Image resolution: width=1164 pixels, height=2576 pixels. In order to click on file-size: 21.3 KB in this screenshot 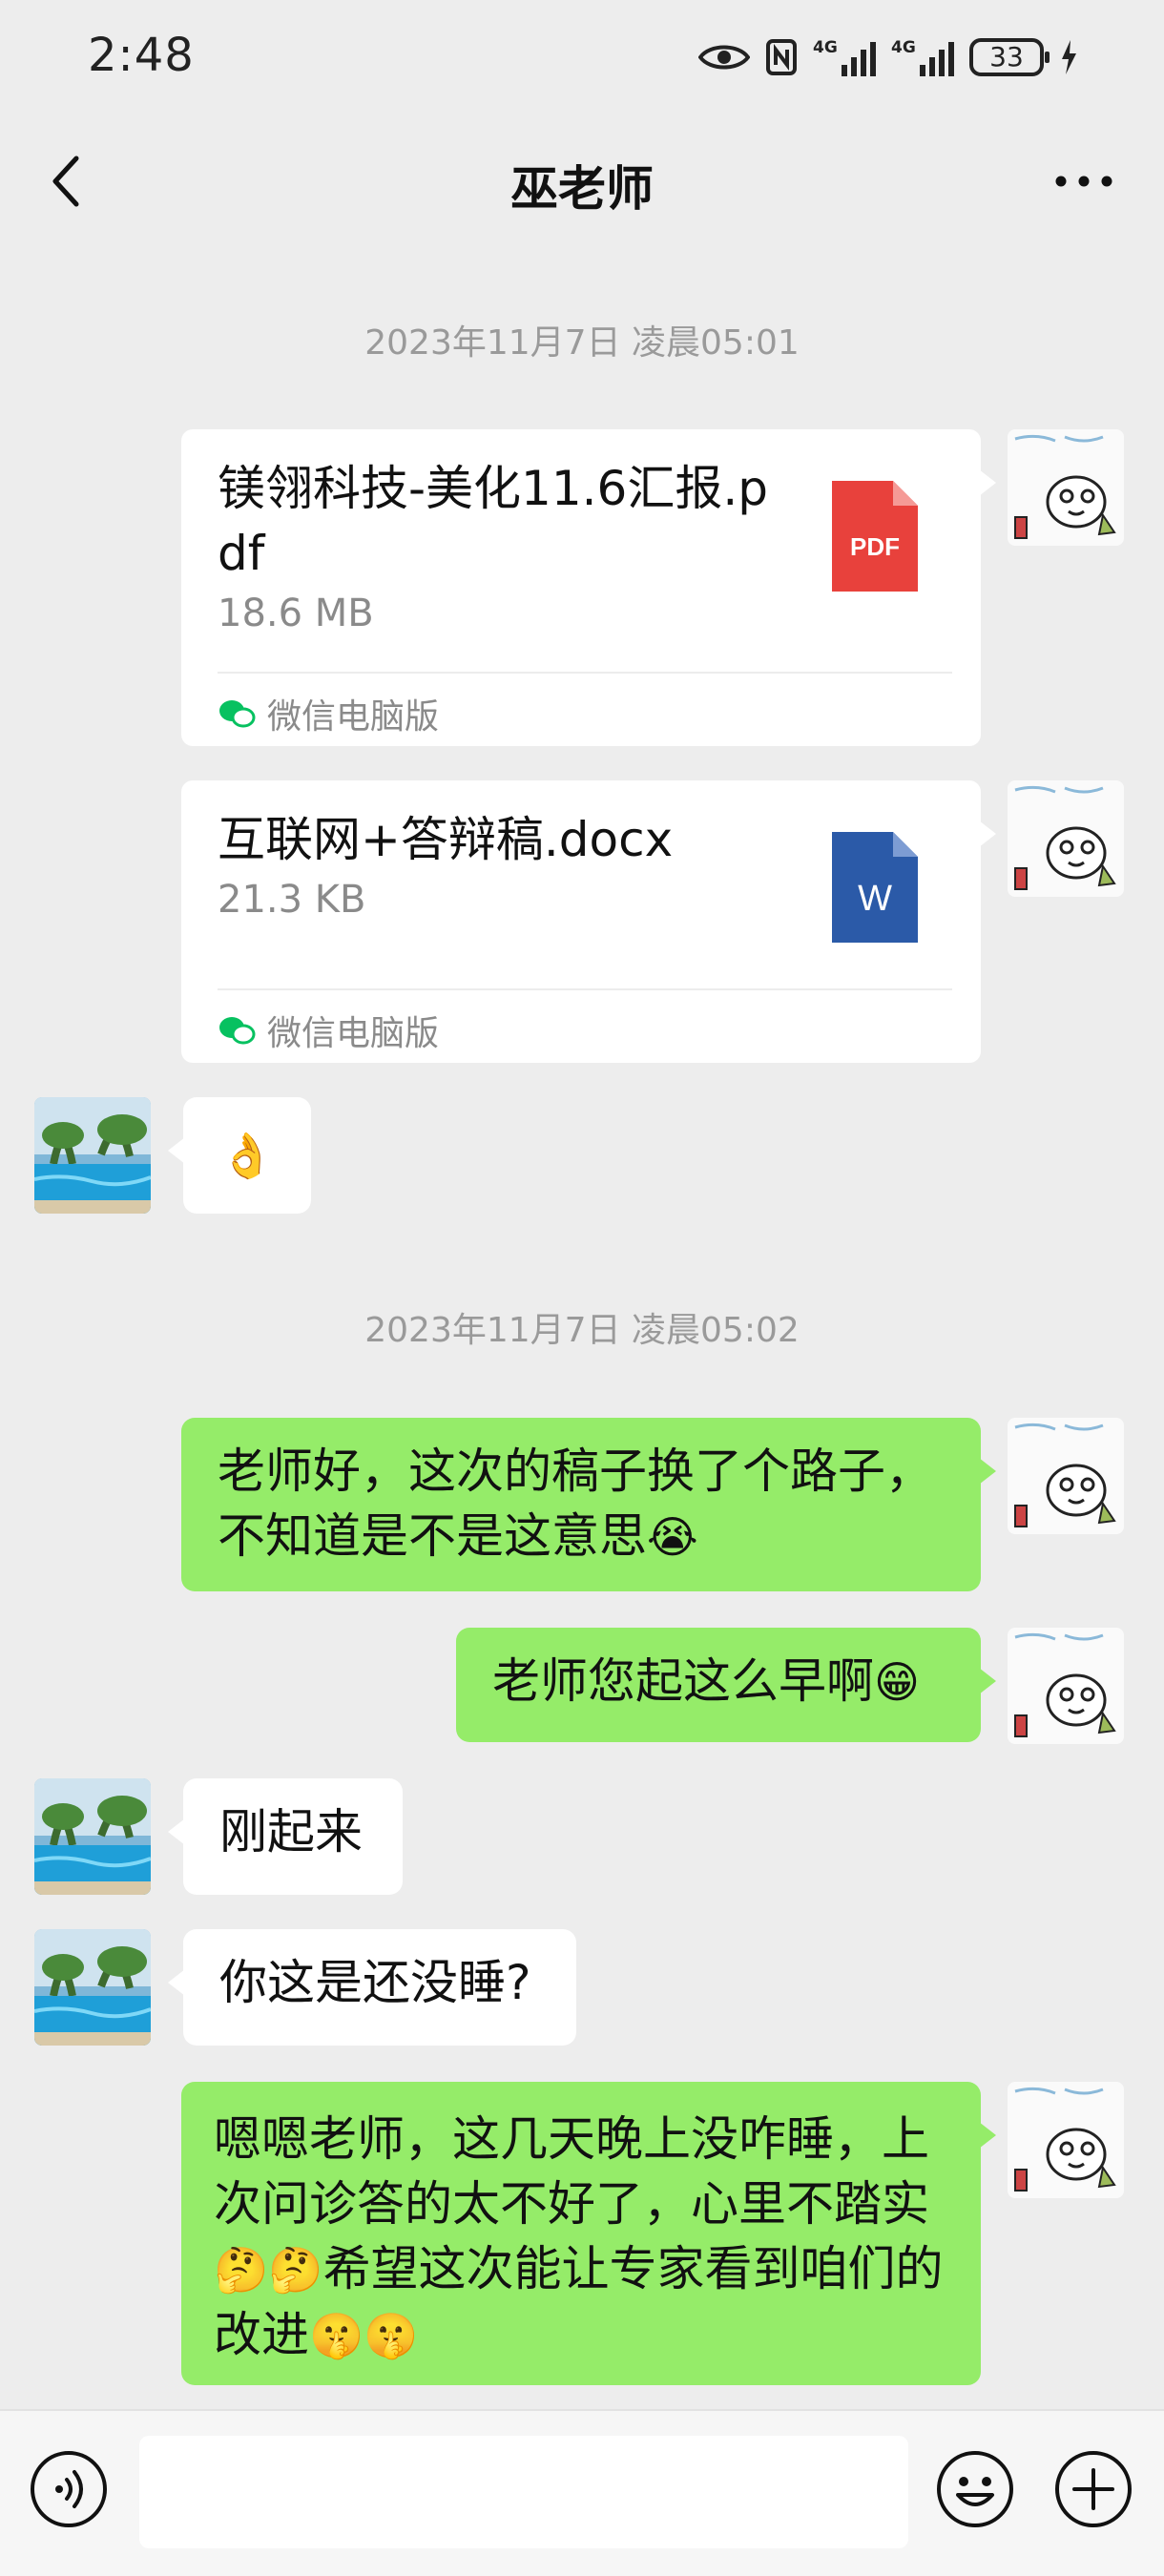, I will do `click(292, 900)`.